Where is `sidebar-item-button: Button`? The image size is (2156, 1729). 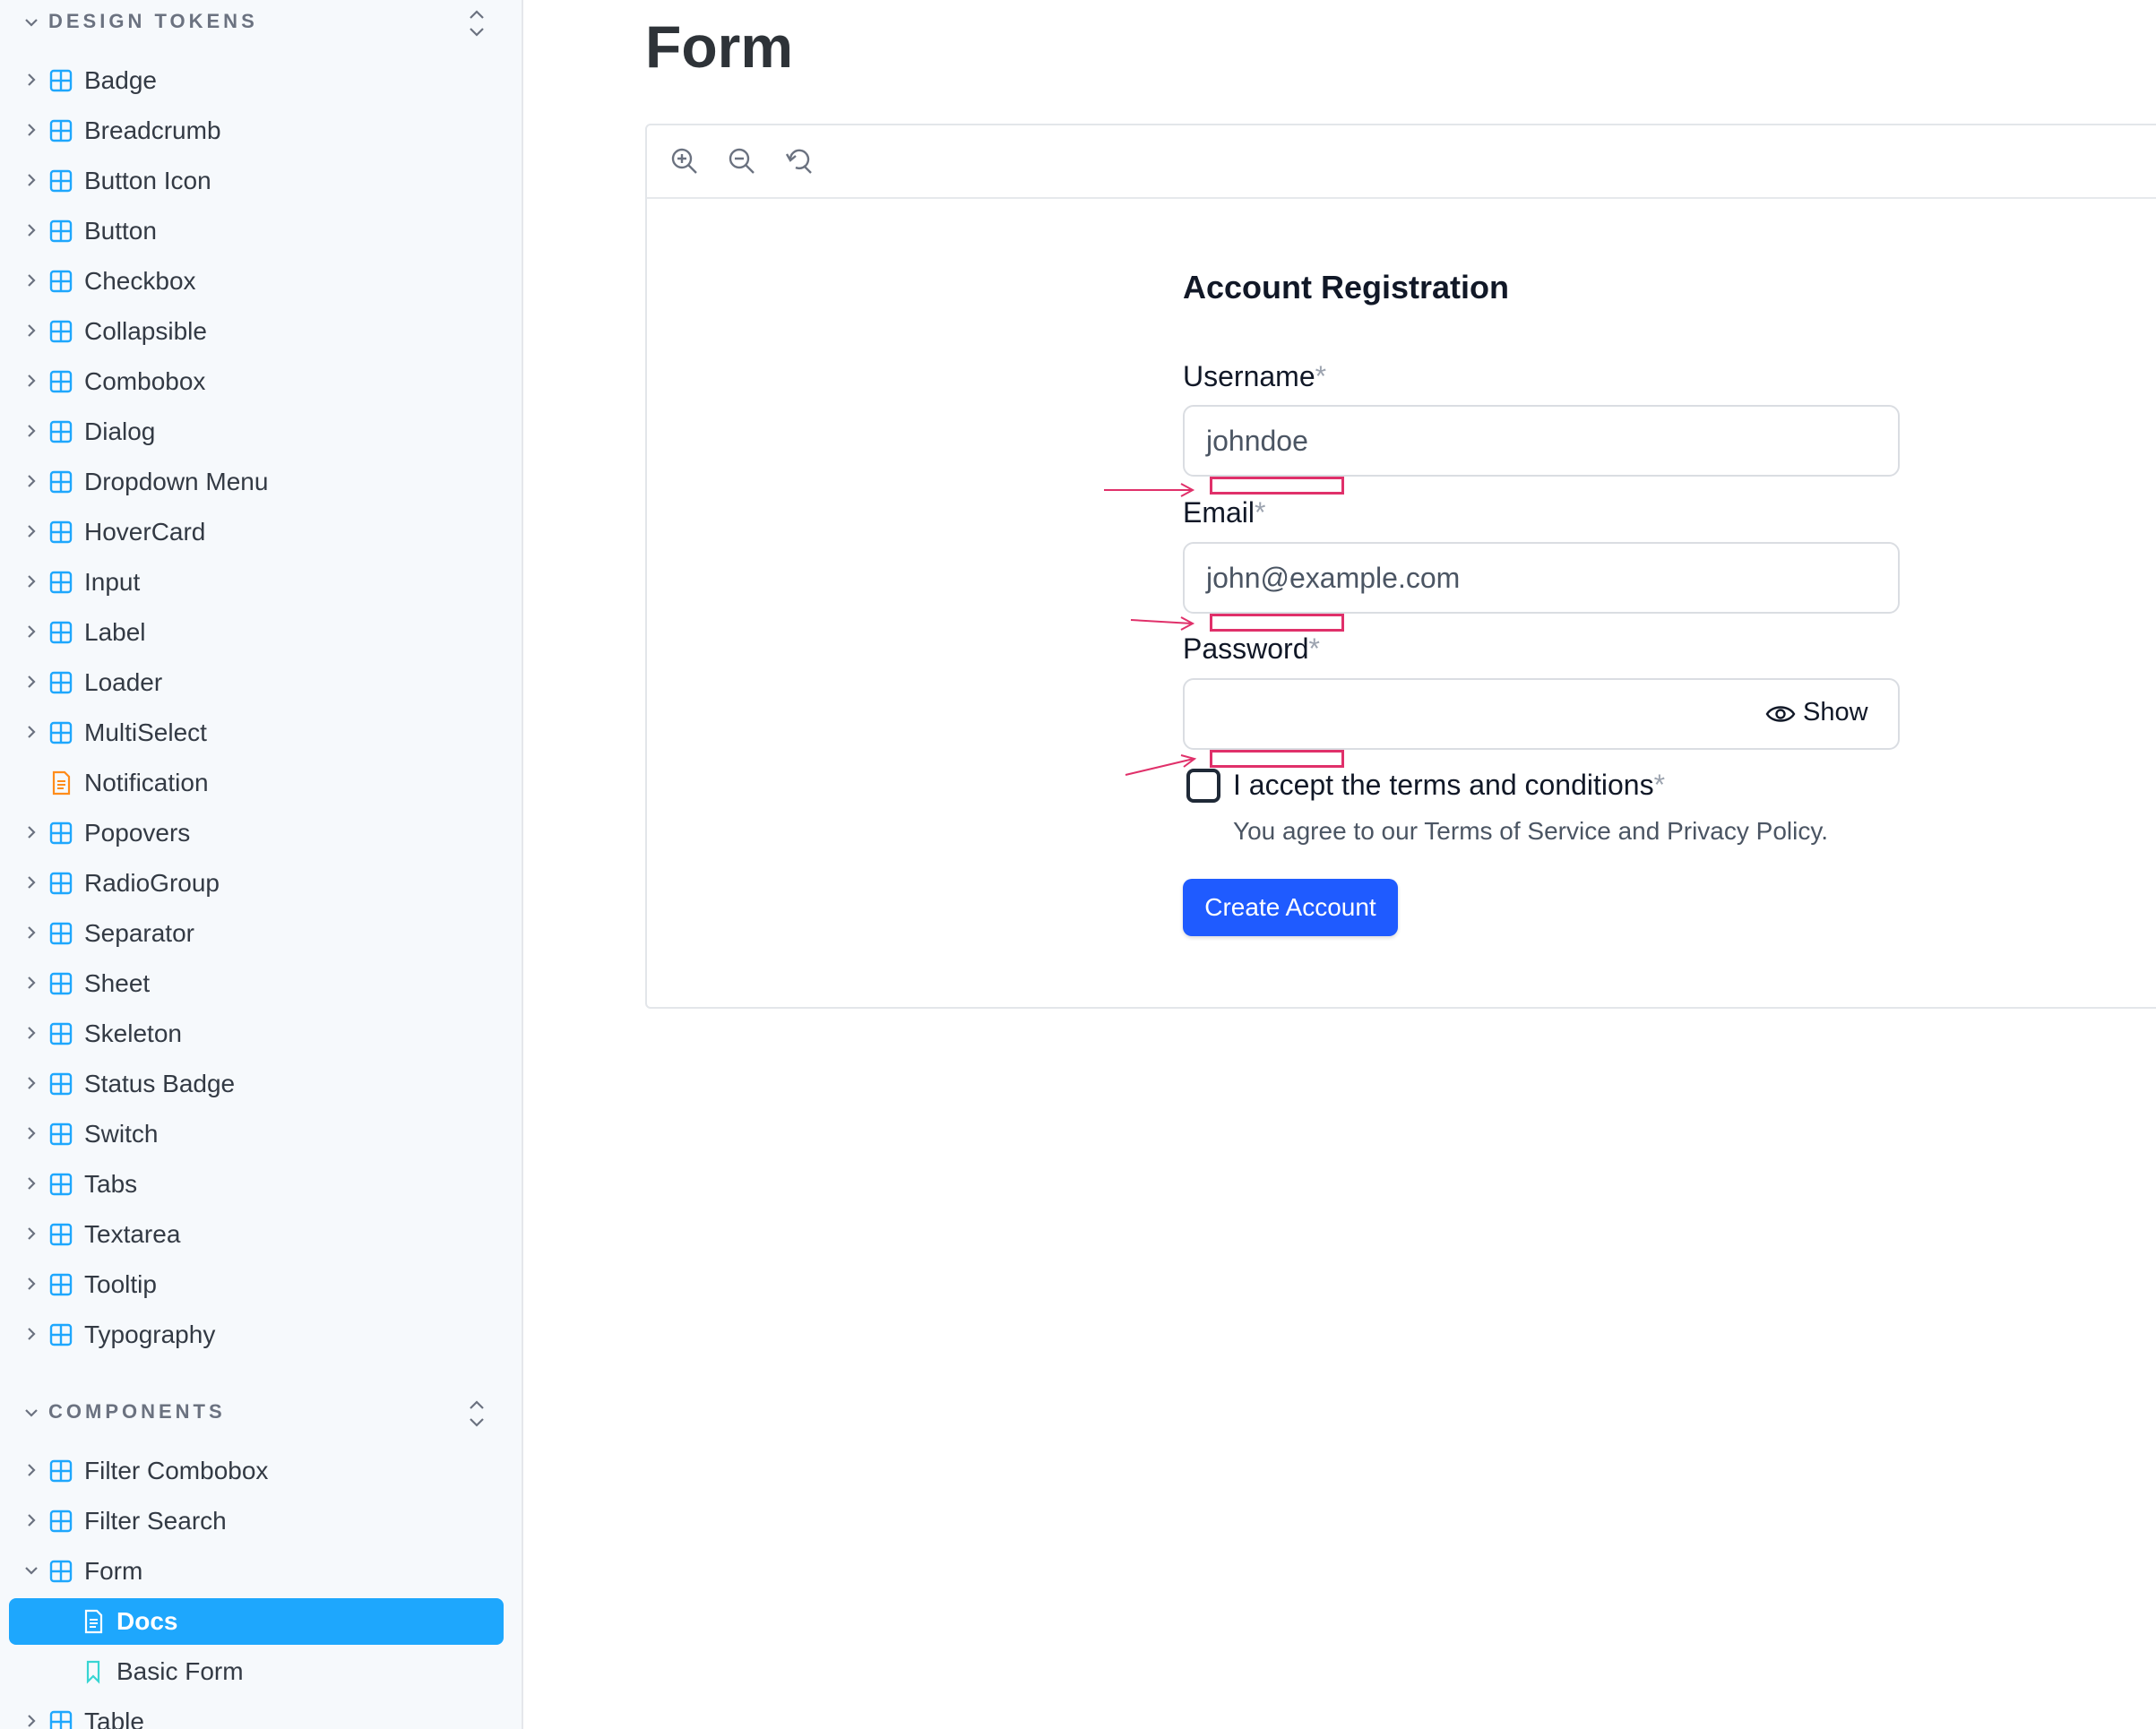
sidebar-item-button: Button is located at coordinates (261, 231).